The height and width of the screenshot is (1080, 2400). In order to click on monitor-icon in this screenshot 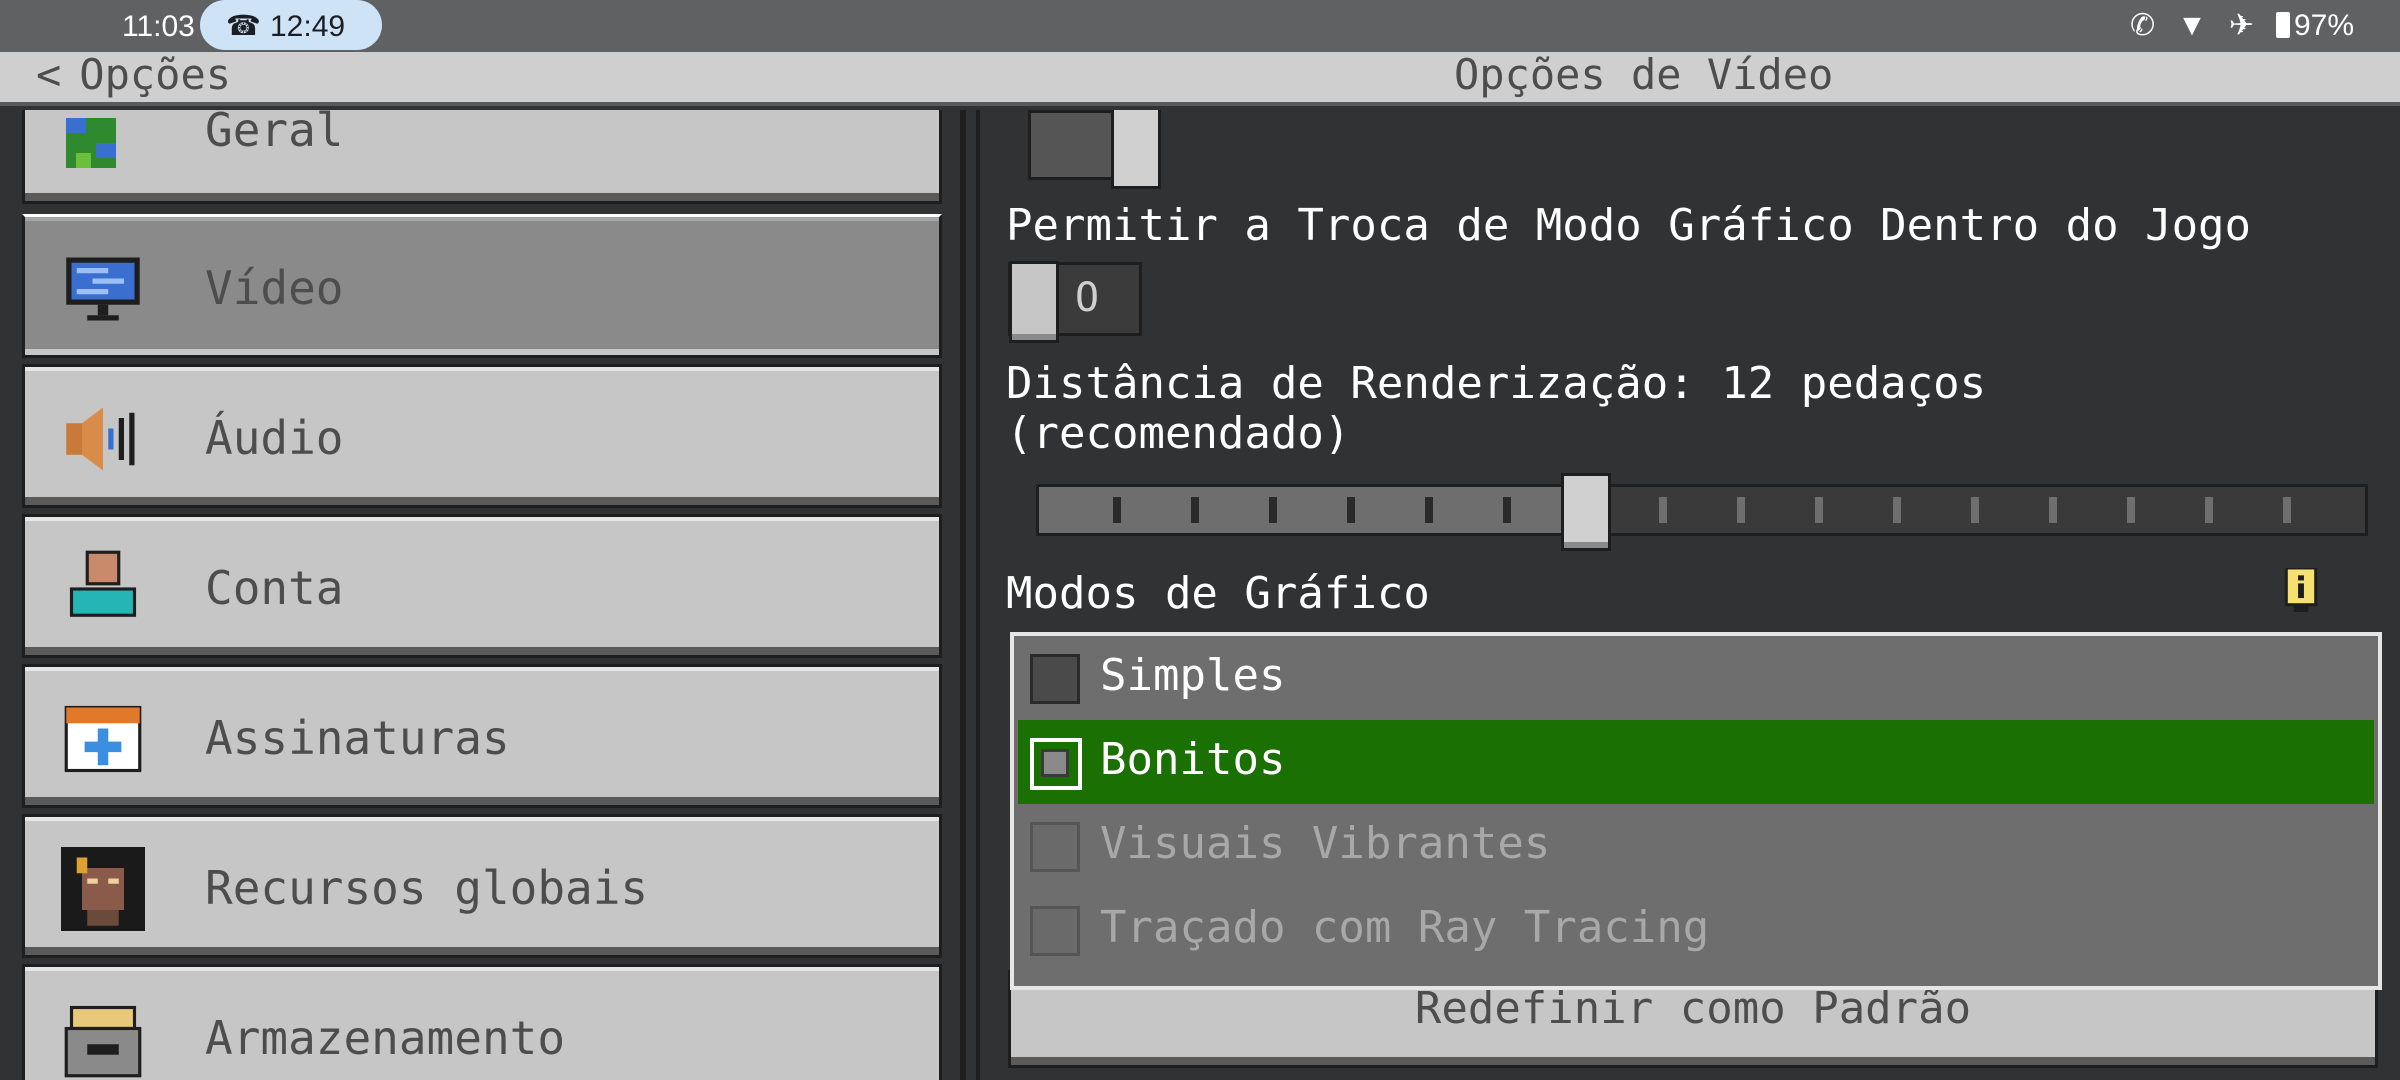, I will do `click(103, 289)`.